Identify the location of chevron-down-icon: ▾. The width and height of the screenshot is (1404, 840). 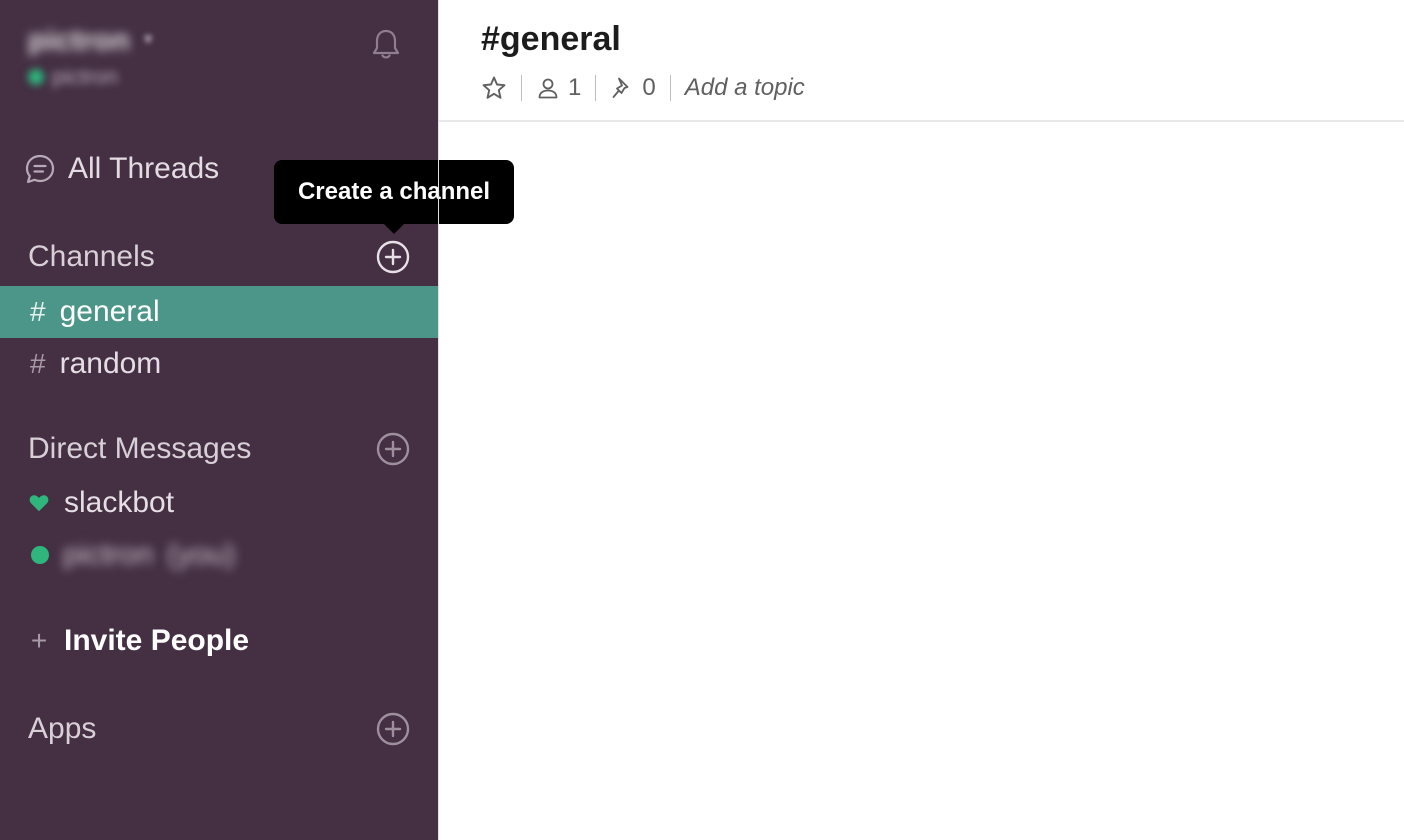
(148, 39).